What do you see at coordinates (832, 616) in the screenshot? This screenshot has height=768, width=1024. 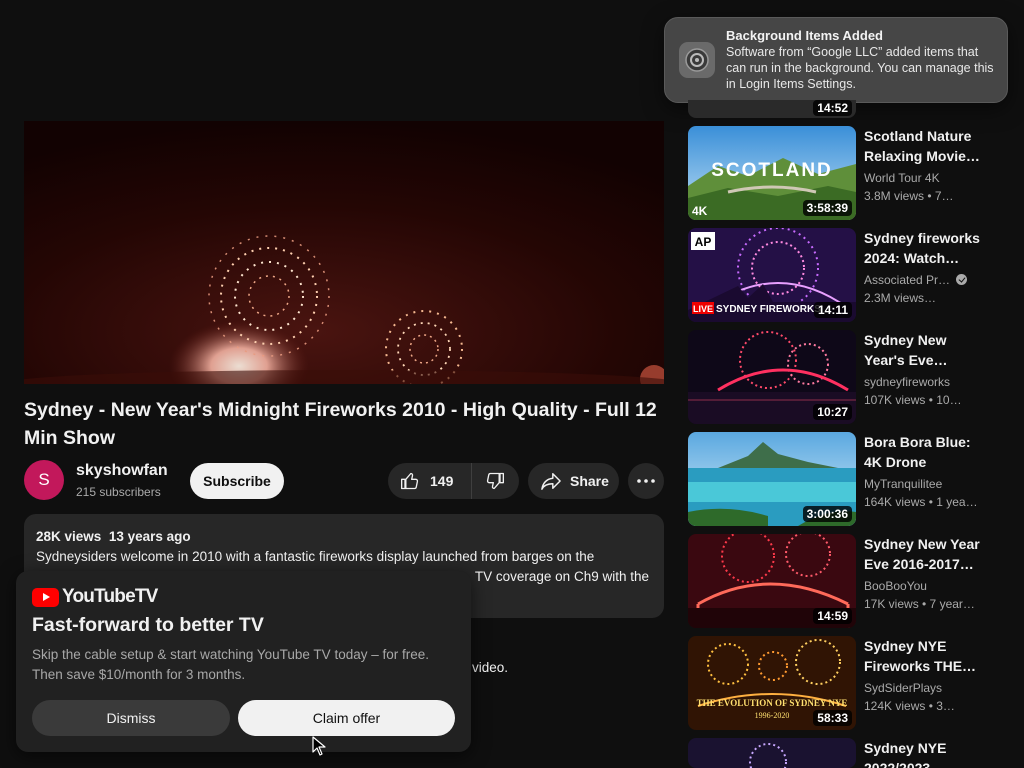 I see `duration-badge: 14:59` at bounding box center [832, 616].